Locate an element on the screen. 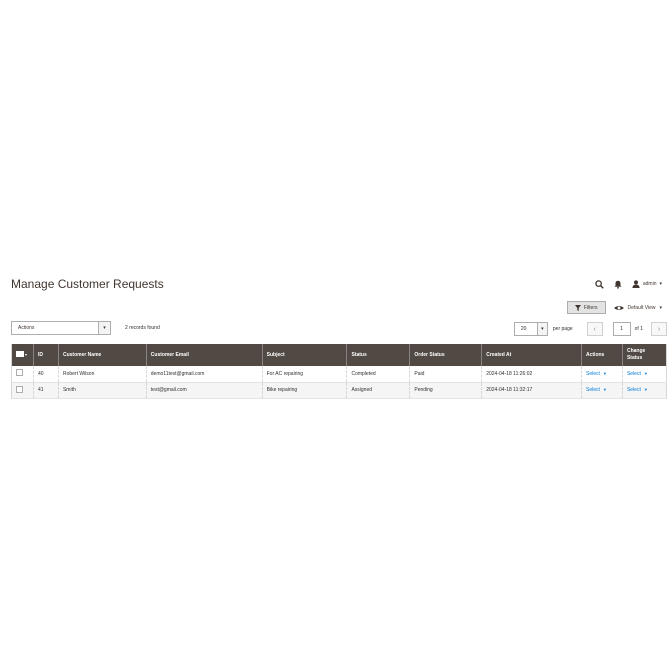 This screenshot has width=670, height=670. grid-toolbar: Filters Default View ▾ is located at coordinates (614, 307).